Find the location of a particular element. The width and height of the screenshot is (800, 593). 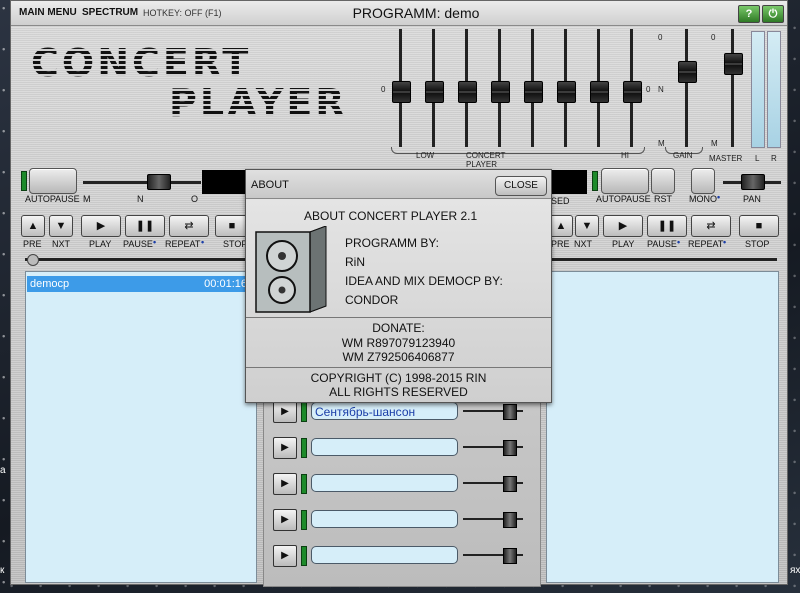

right-seek-bar is located at coordinates (663, 259).